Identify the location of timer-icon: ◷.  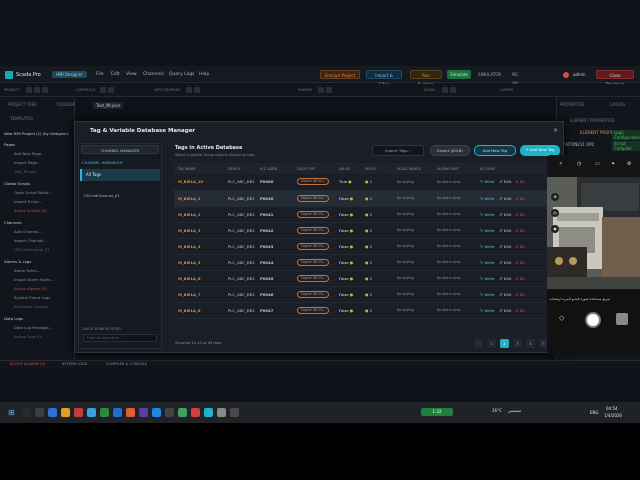
(579, 164).